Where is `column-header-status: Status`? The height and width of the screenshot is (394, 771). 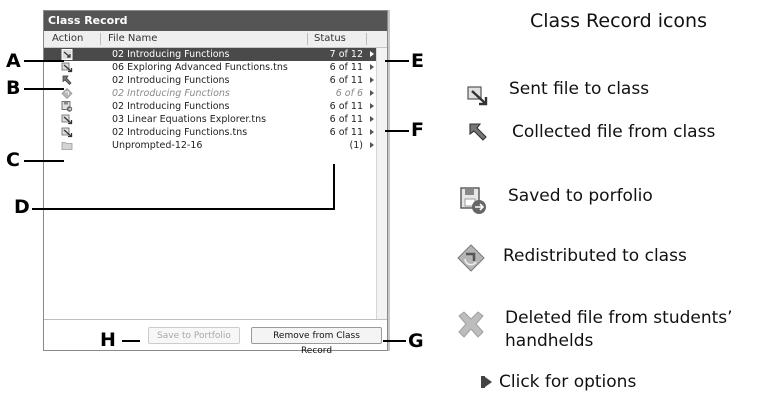
column-header-status: Status is located at coordinates (330, 39).